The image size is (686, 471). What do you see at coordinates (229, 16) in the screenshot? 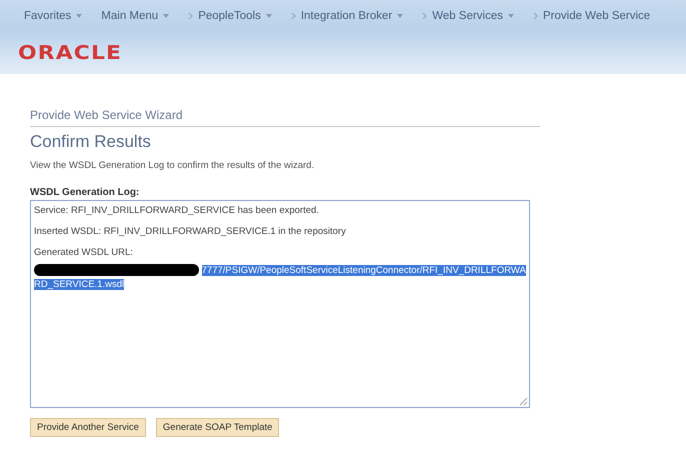
I see `menu-link: PeopleTools` at bounding box center [229, 16].